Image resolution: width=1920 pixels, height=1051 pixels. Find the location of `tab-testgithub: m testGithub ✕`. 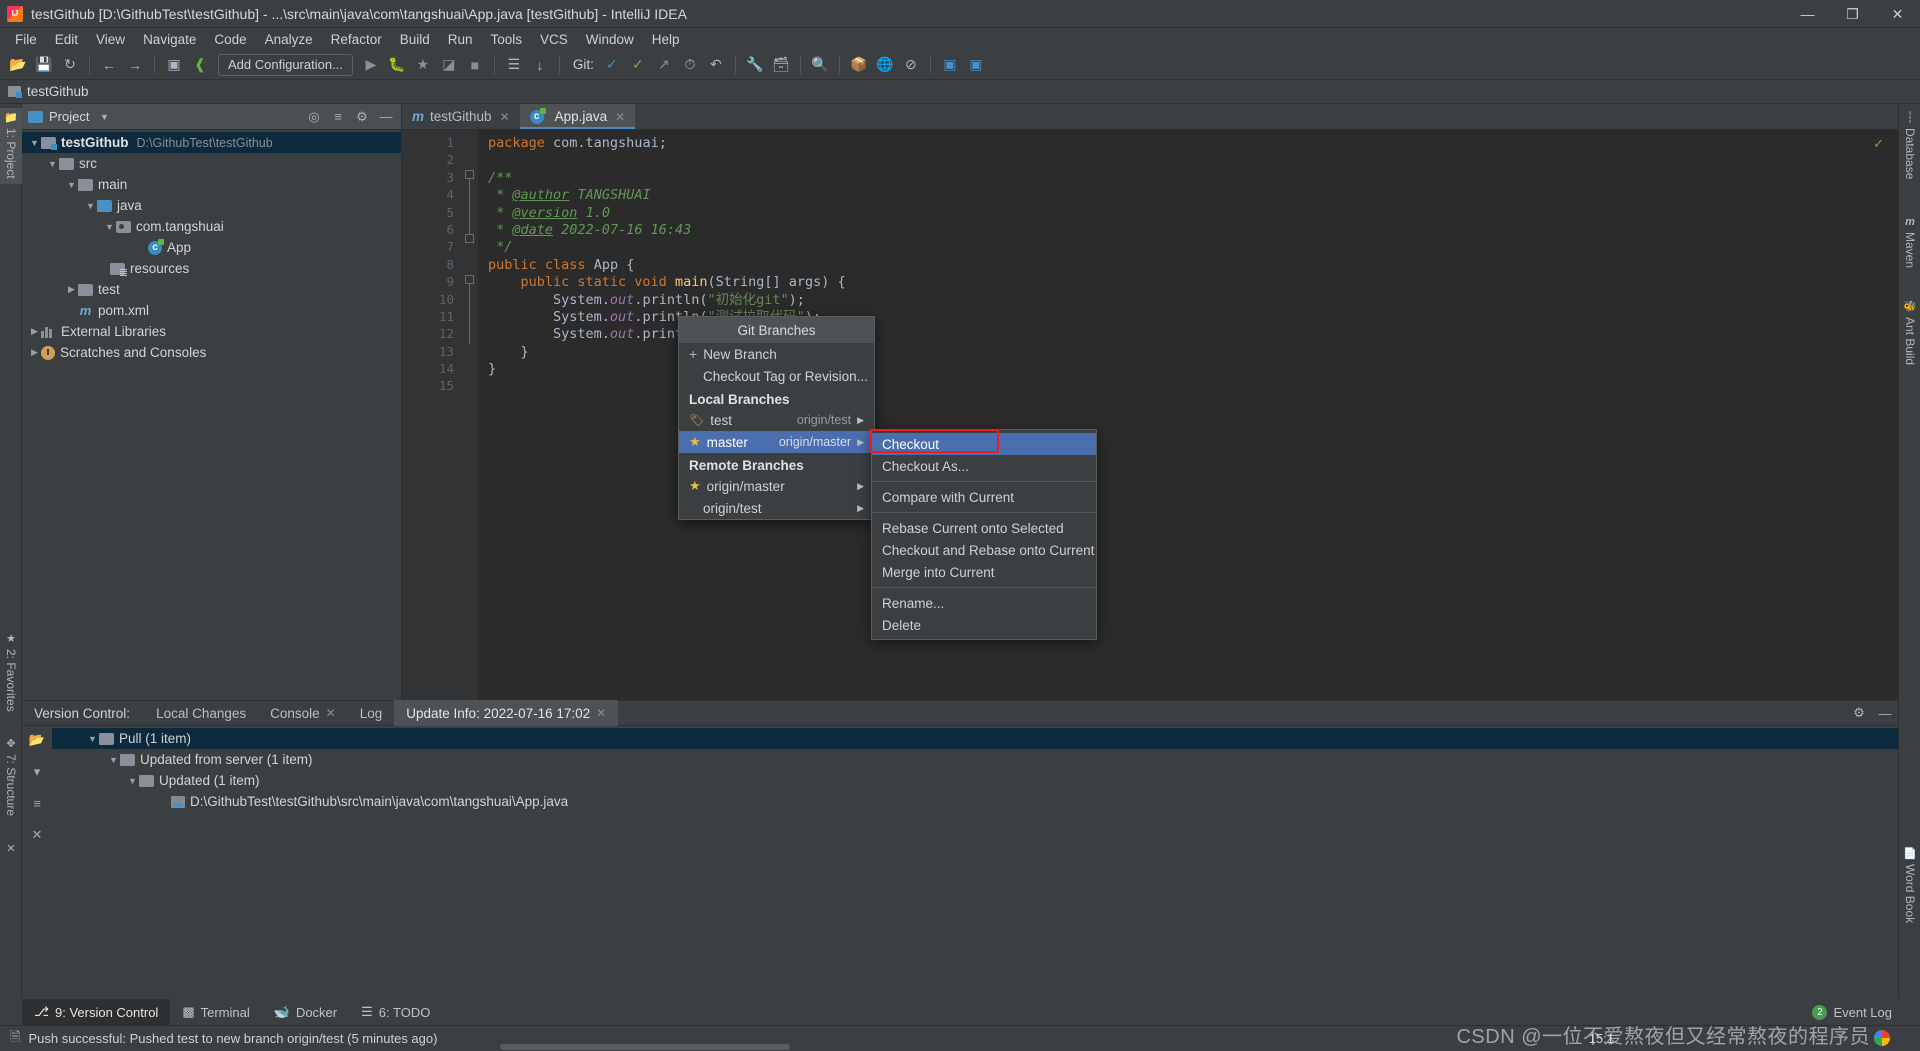

tab-testgithub: m testGithub ✕ is located at coordinates (461, 116).